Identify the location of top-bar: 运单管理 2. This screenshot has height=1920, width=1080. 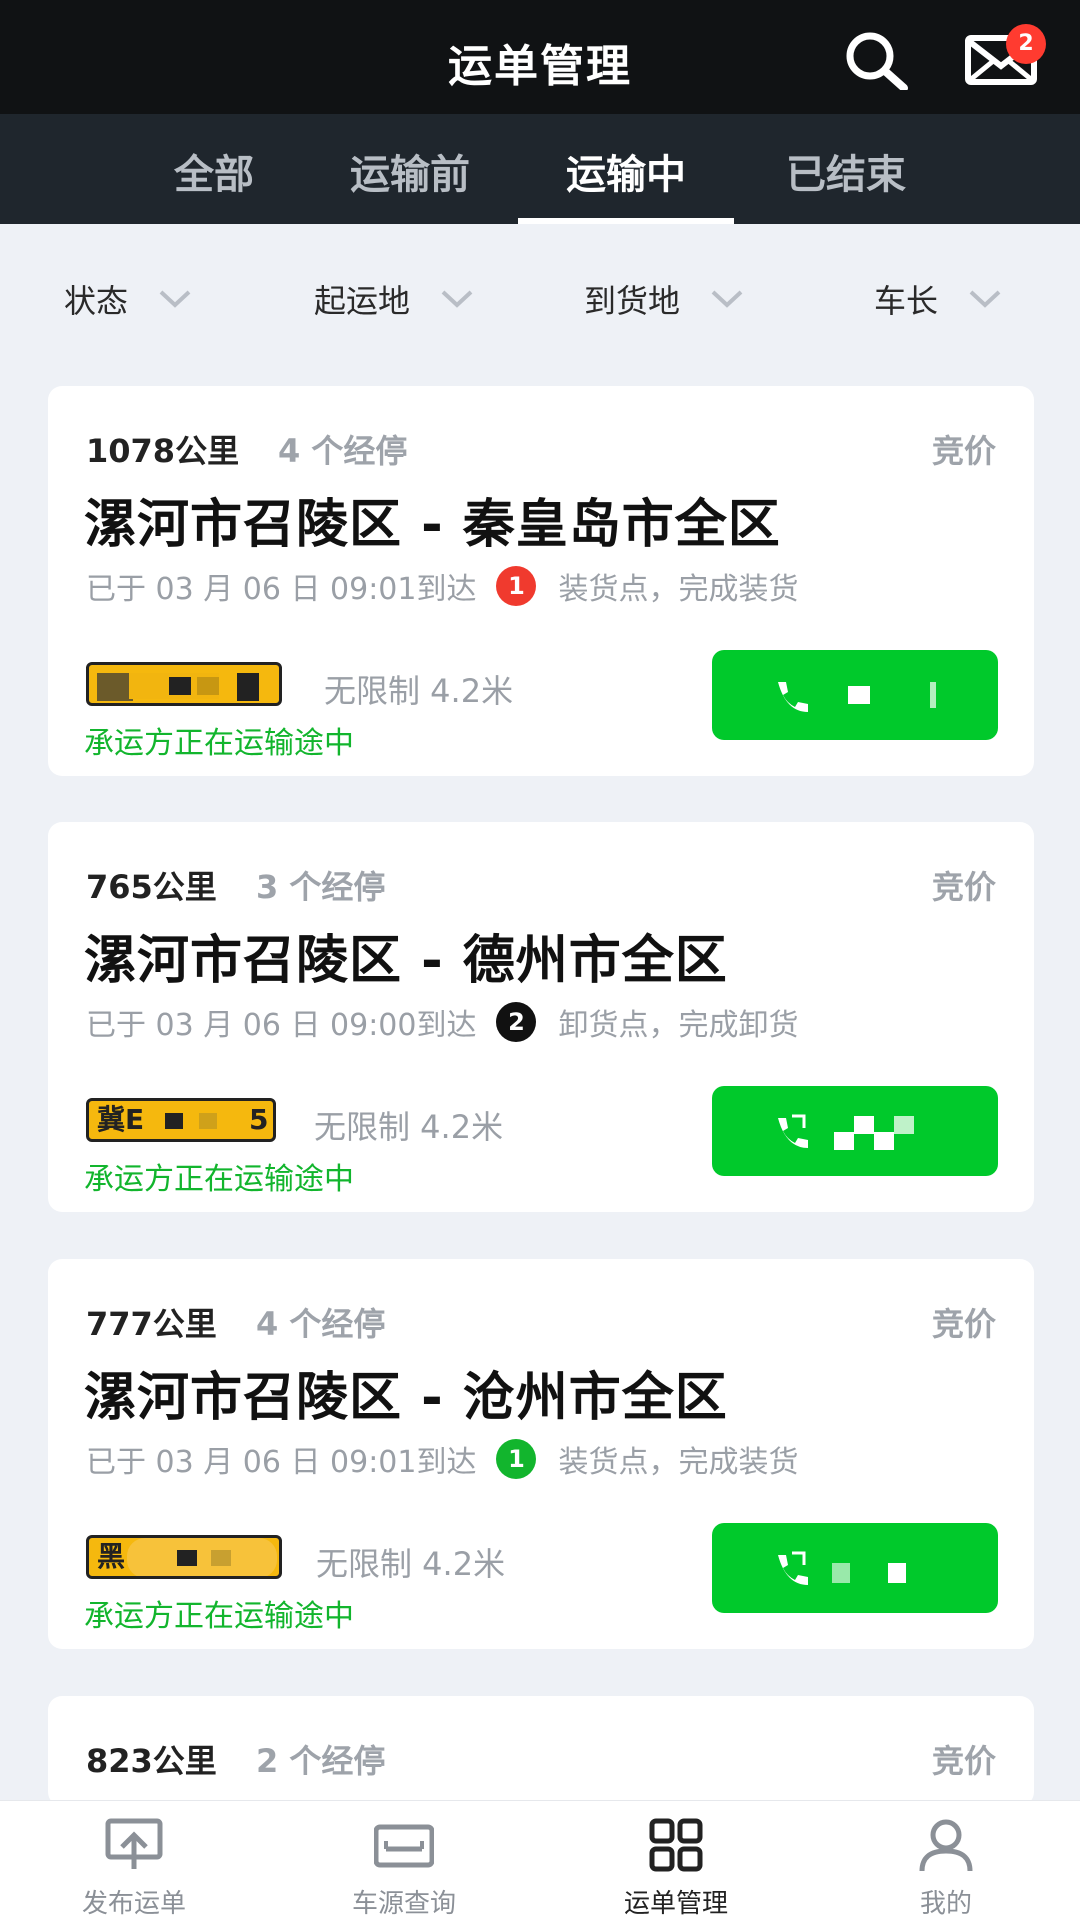
(540, 57).